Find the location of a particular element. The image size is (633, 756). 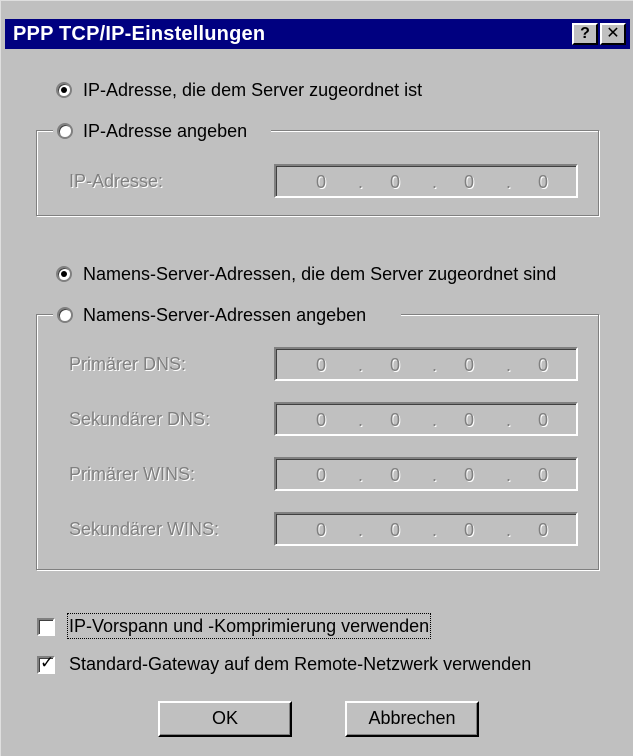

ip-address-label: IP-Adresse: is located at coordinates (116, 181).